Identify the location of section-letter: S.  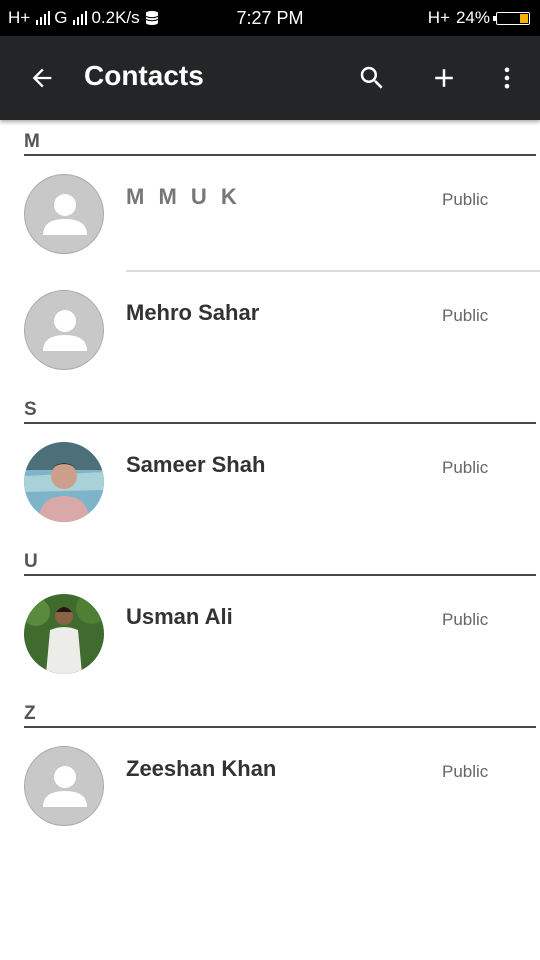
(30, 409).